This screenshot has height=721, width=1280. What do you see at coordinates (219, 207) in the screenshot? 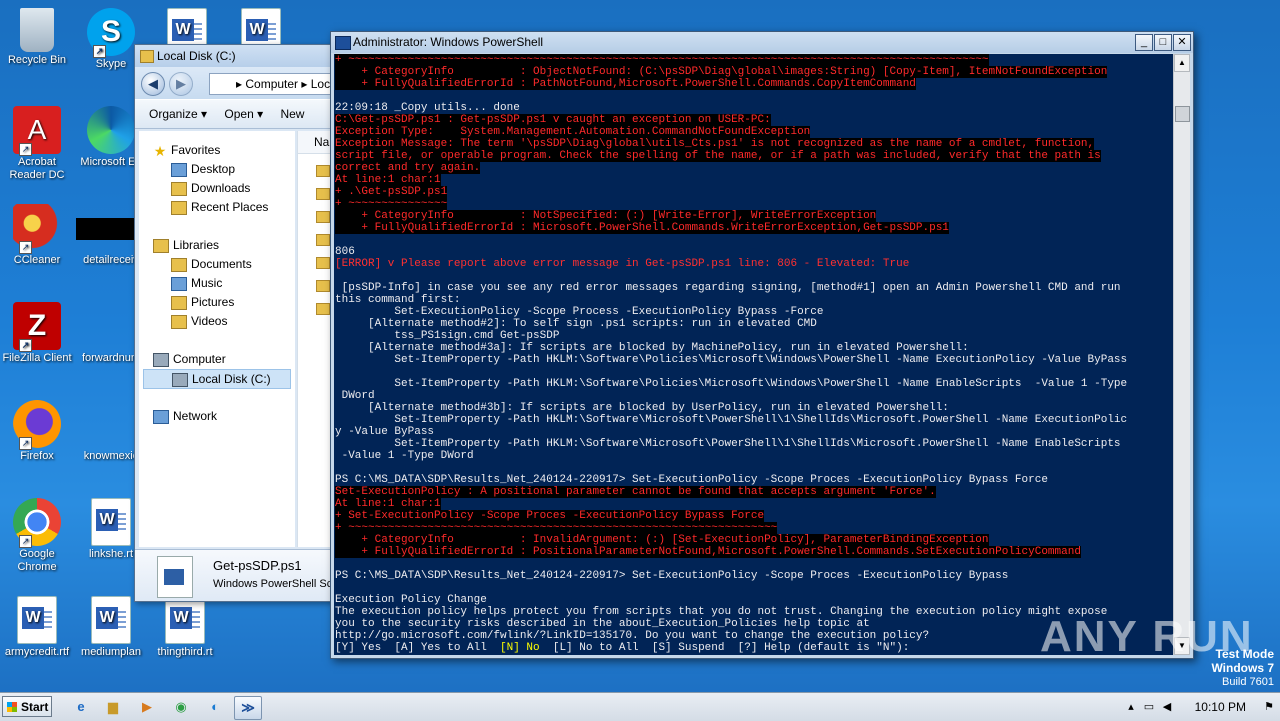
I see `nav-recent-places: Recent Places` at bounding box center [219, 207].